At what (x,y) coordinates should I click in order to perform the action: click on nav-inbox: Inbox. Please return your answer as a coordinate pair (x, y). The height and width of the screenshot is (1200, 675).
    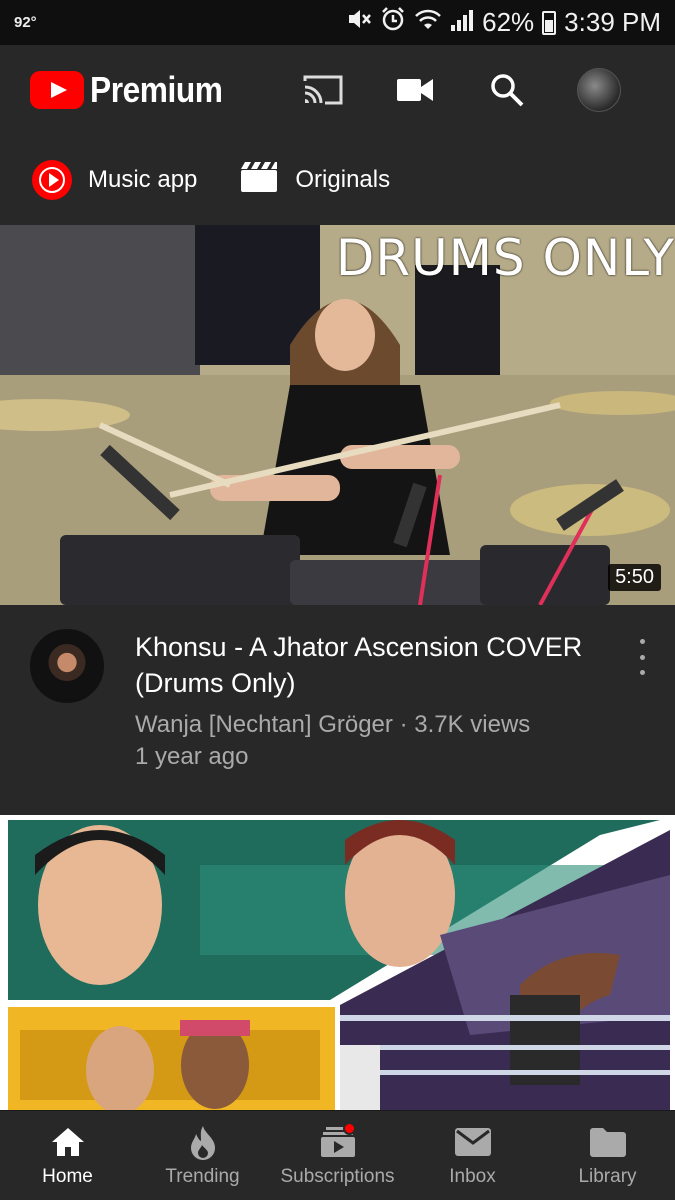
    Looking at the image, I should click on (472, 1155).